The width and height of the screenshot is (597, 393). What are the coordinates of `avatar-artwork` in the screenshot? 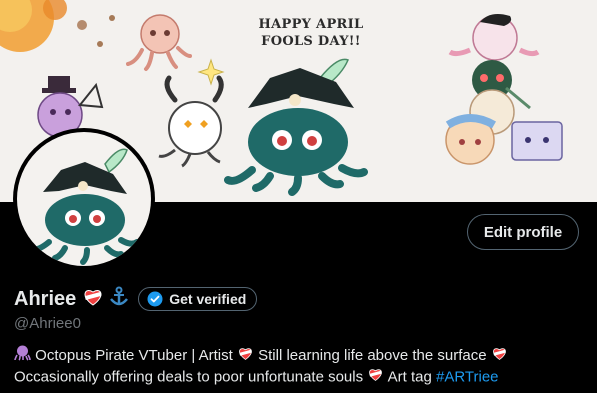 It's located at (84, 206).